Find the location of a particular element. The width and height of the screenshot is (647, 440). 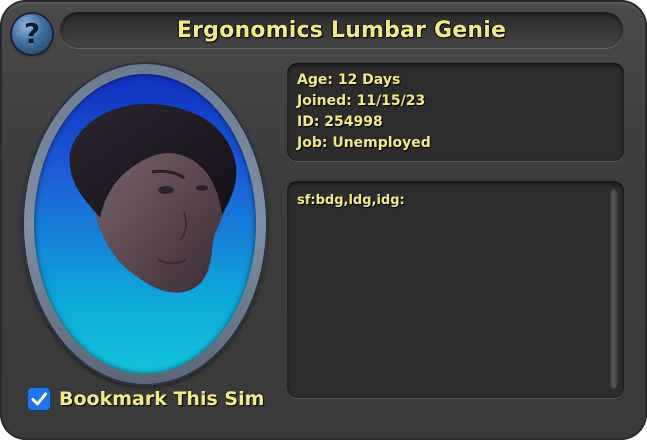

help-icon: ? is located at coordinates (32, 33).